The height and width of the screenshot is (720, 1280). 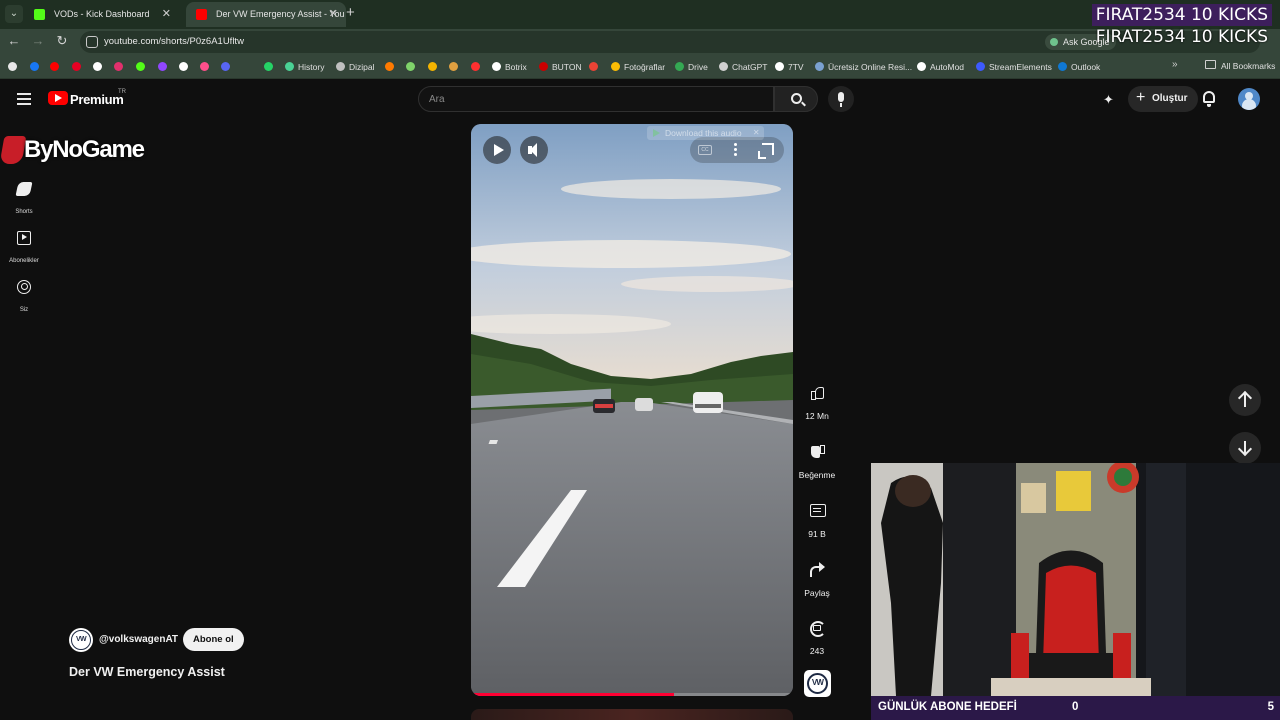 I want to click on channel-name: @volkswagenAT, so click(x=138, y=639).